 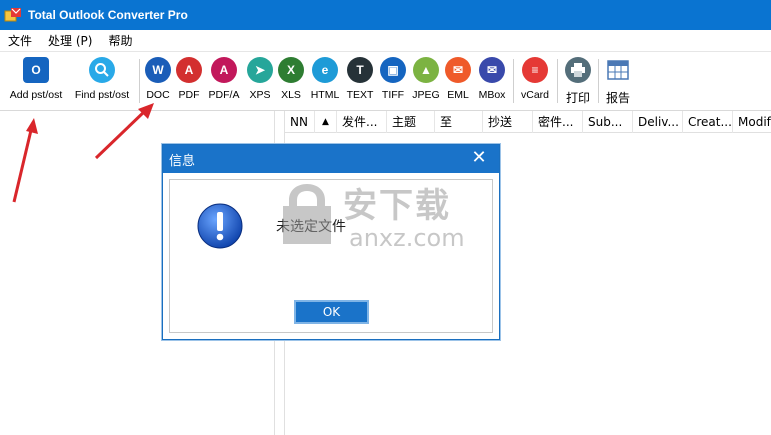 What do you see at coordinates (220, 226) in the screenshot?
I see `info-icon` at bounding box center [220, 226].